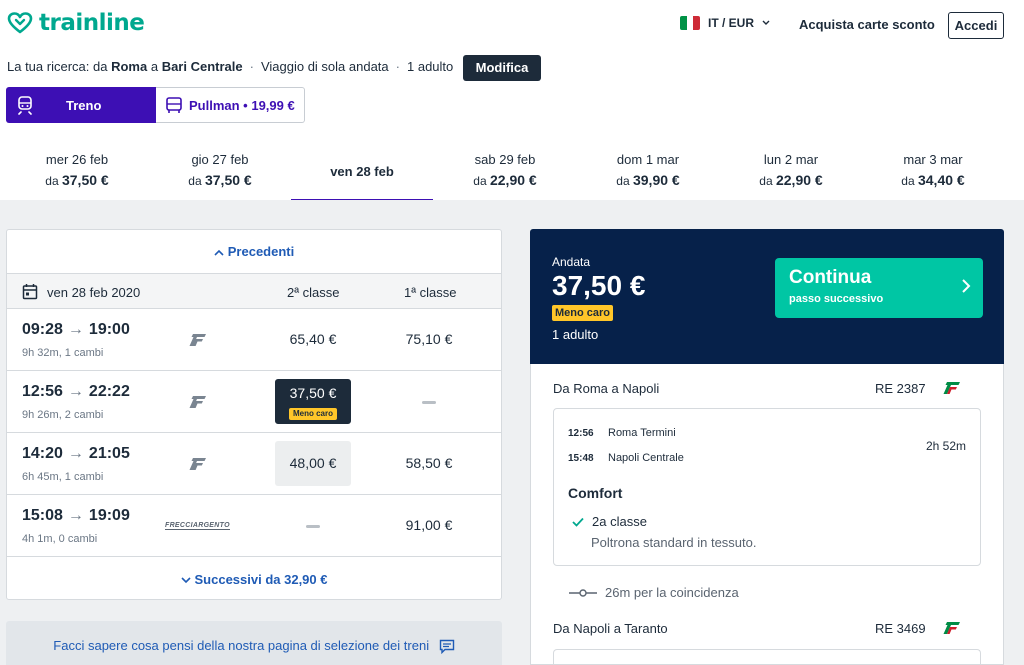 The image size is (1024, 665). What do you see at coordinates (220, 171) in the screenshot?
I see `date-tab-1: gio 27 feb da 37,50 €` at bounding box center [220, 171].